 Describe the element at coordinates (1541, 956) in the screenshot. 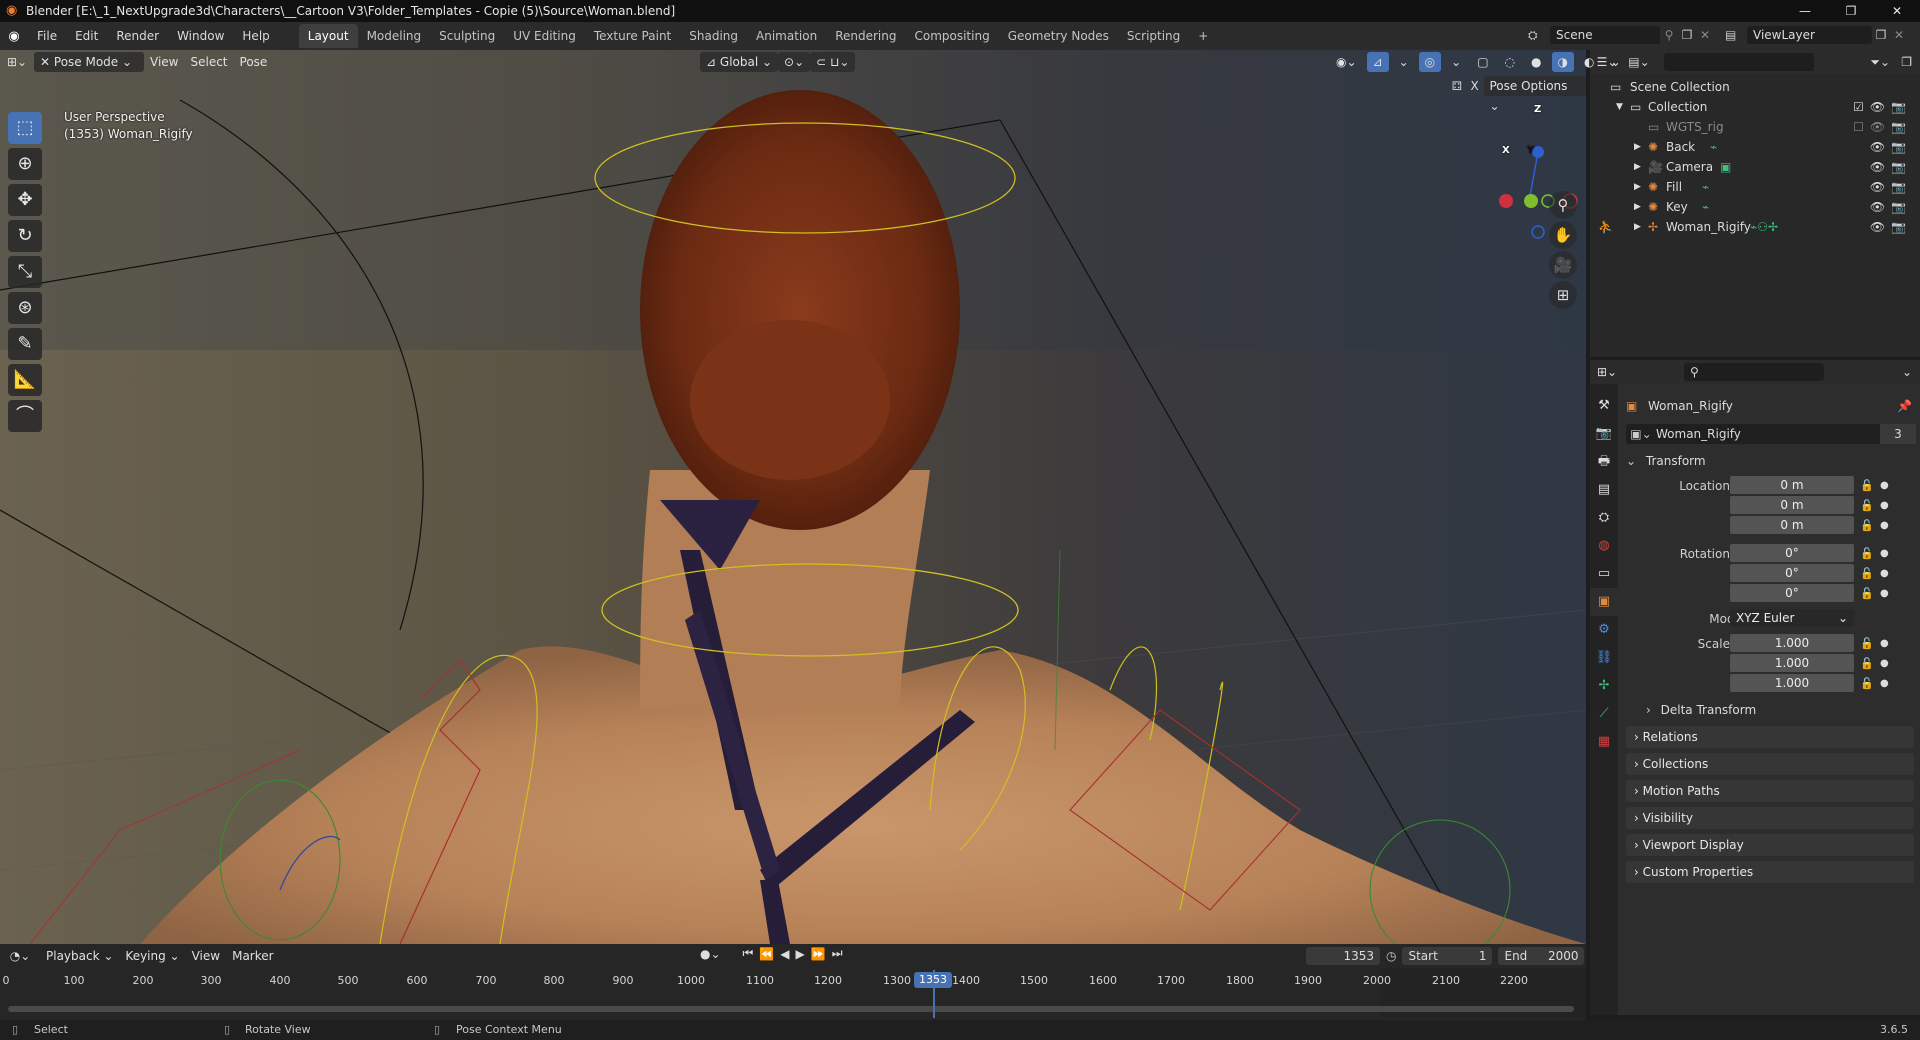

I see `end-frame-field: End 2000` at that location.